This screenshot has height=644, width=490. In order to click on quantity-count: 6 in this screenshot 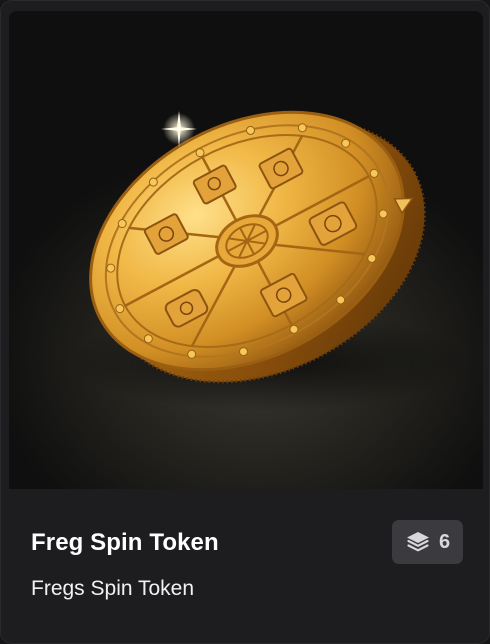, I will do `click(444, 541)`.